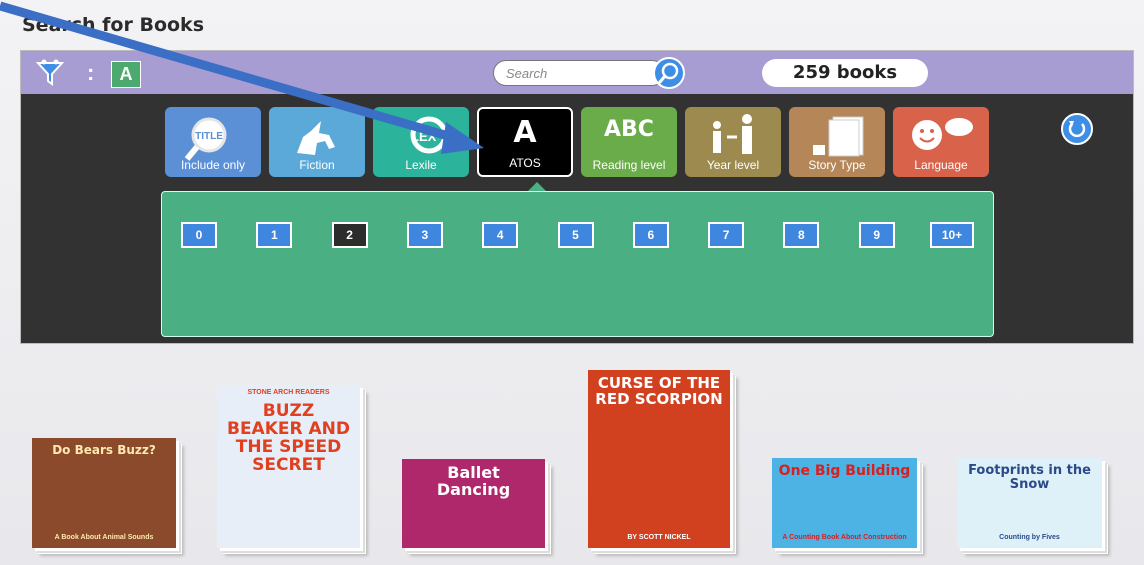 This screenshot has width=1144, height=565. What do you see at coordinates (1029, 503) in the screenshot?
I see `book-cover: Counting by Fives Footprints in the Snow` at bounding box center [1029, 503].